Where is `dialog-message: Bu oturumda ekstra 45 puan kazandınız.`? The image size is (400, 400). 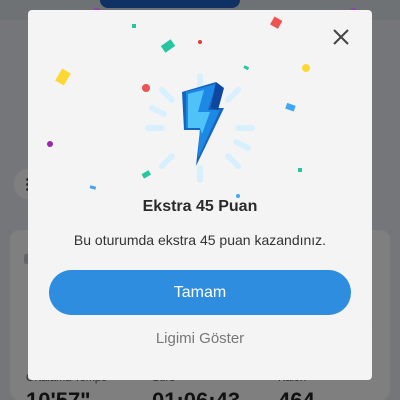 dialog-message: Bu oturumda ekstra 45 puan kazandınız. is located at coordinates (200, 240).